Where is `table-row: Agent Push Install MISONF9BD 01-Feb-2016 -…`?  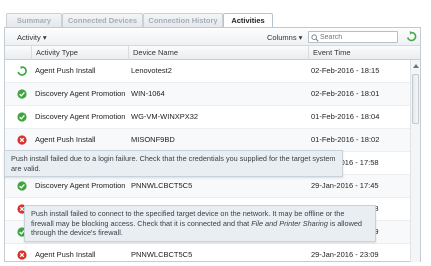
table-row: Agent Push Install MISONF9BD 01-Feb-2016 -… is located at coordinates (207, 140).